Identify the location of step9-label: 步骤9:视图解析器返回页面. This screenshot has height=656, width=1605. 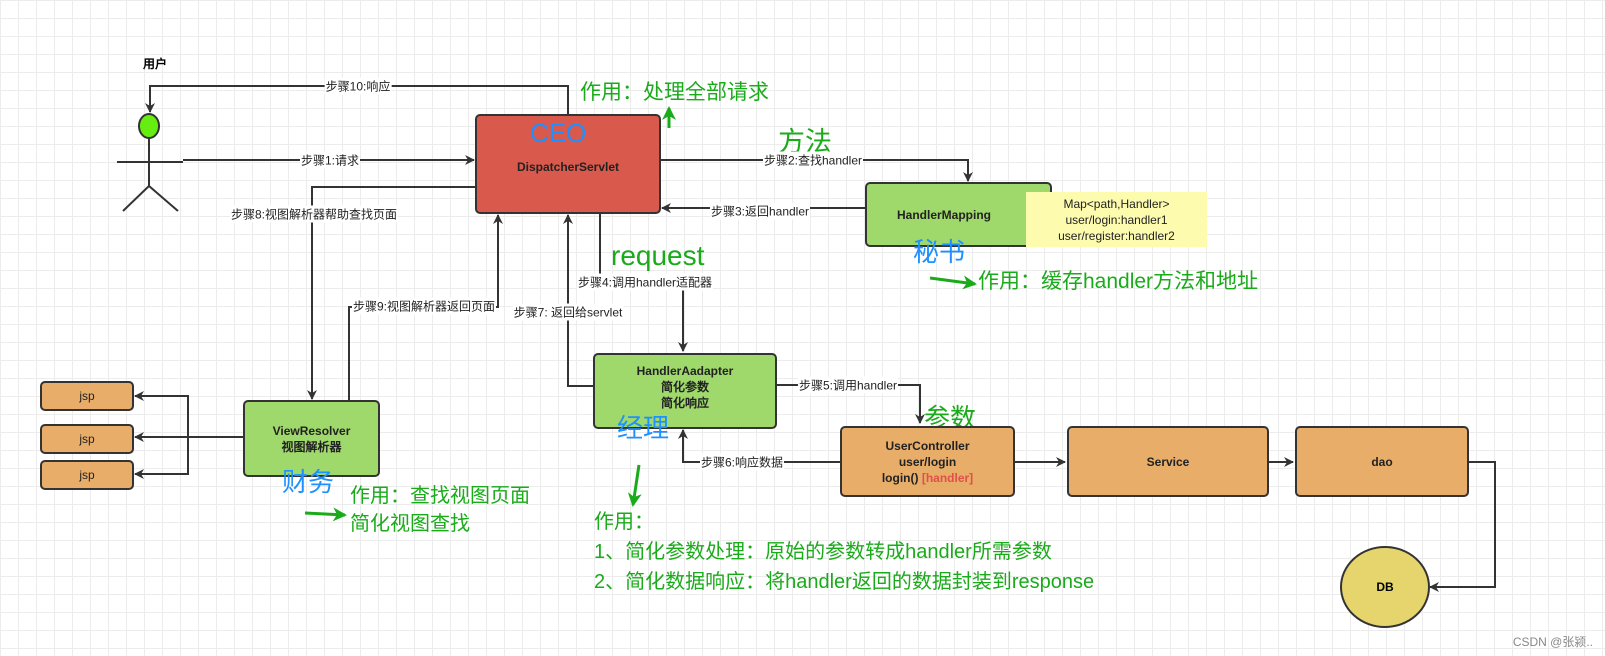
(424, 306).